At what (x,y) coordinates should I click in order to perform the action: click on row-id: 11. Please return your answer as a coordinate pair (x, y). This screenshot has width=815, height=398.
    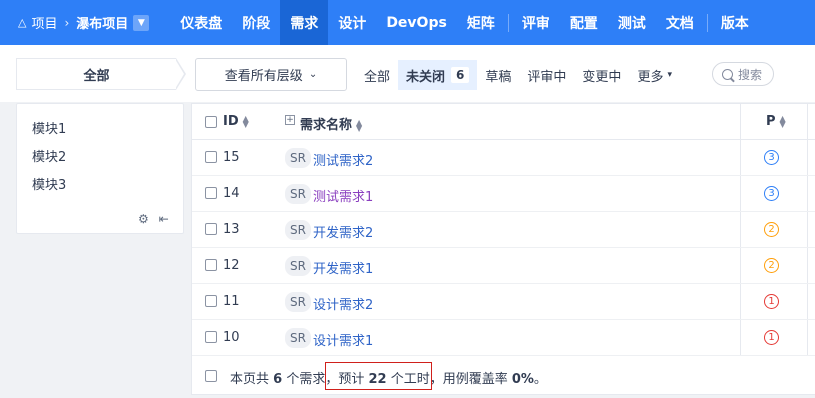
    Looking at the image, I should click on (231, 301).